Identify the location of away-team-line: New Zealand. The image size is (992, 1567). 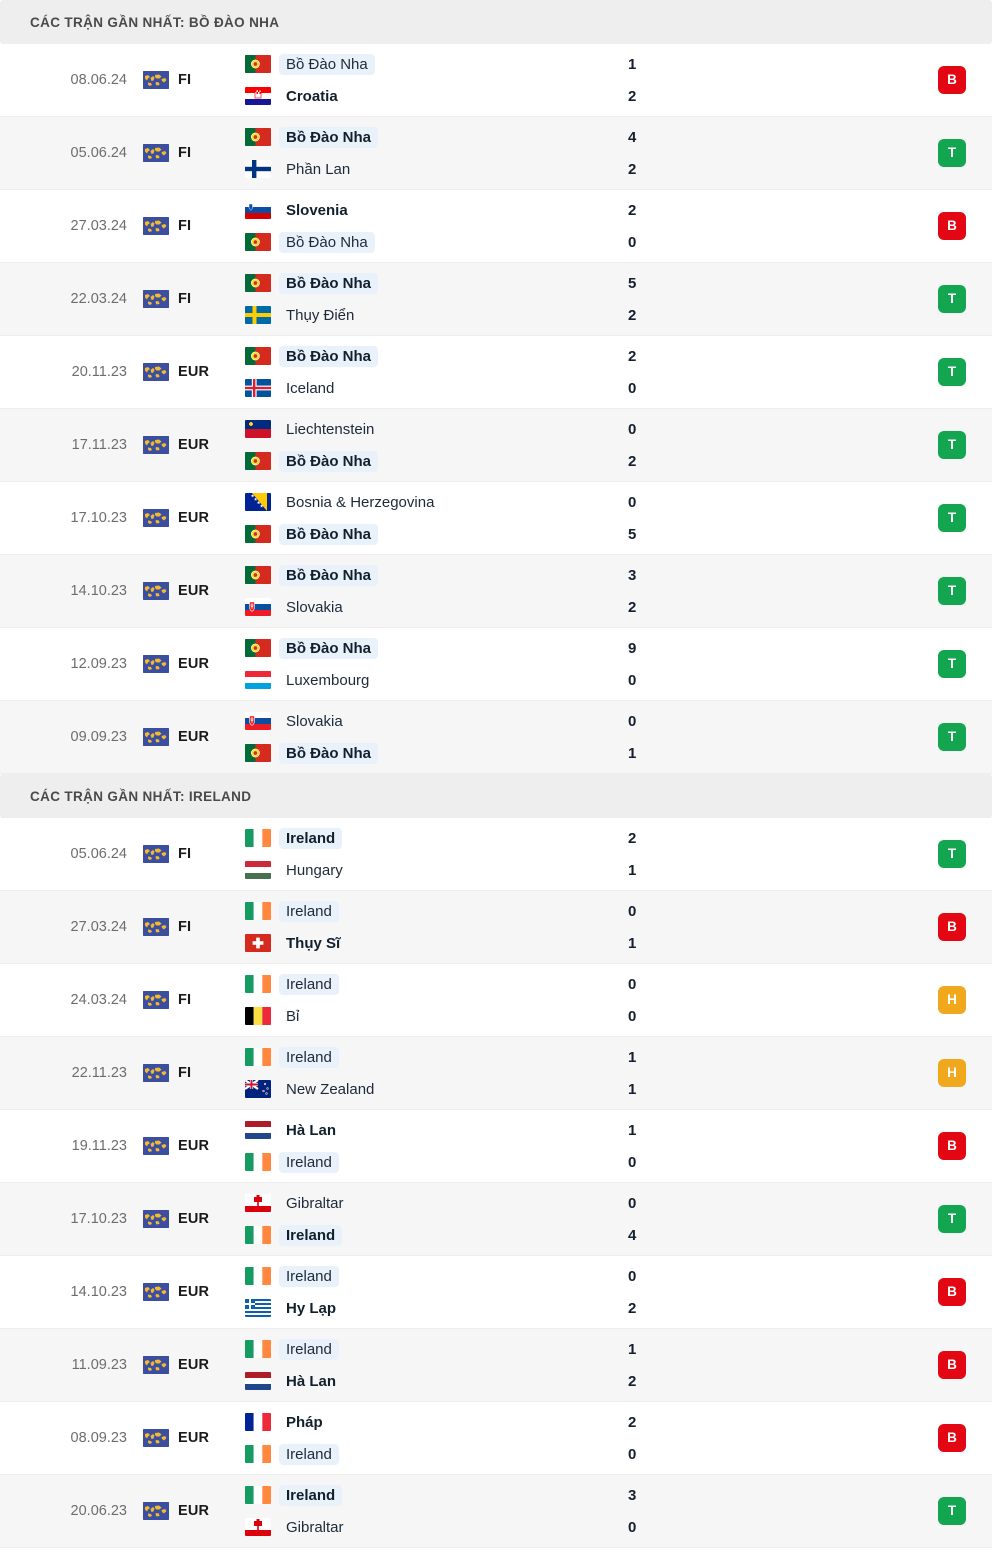
(428, 1089).